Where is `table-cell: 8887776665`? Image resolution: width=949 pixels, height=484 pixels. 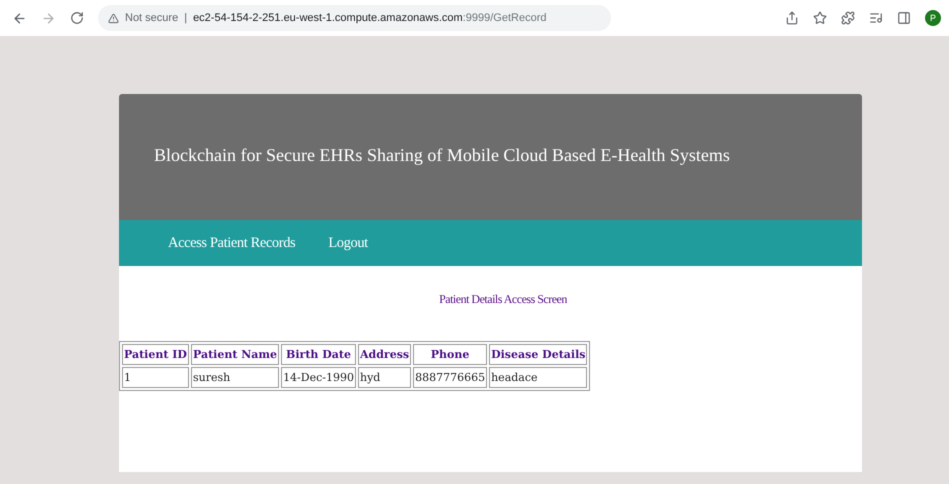 table-cell: 8887776665 is located at coordinates (450, 377).